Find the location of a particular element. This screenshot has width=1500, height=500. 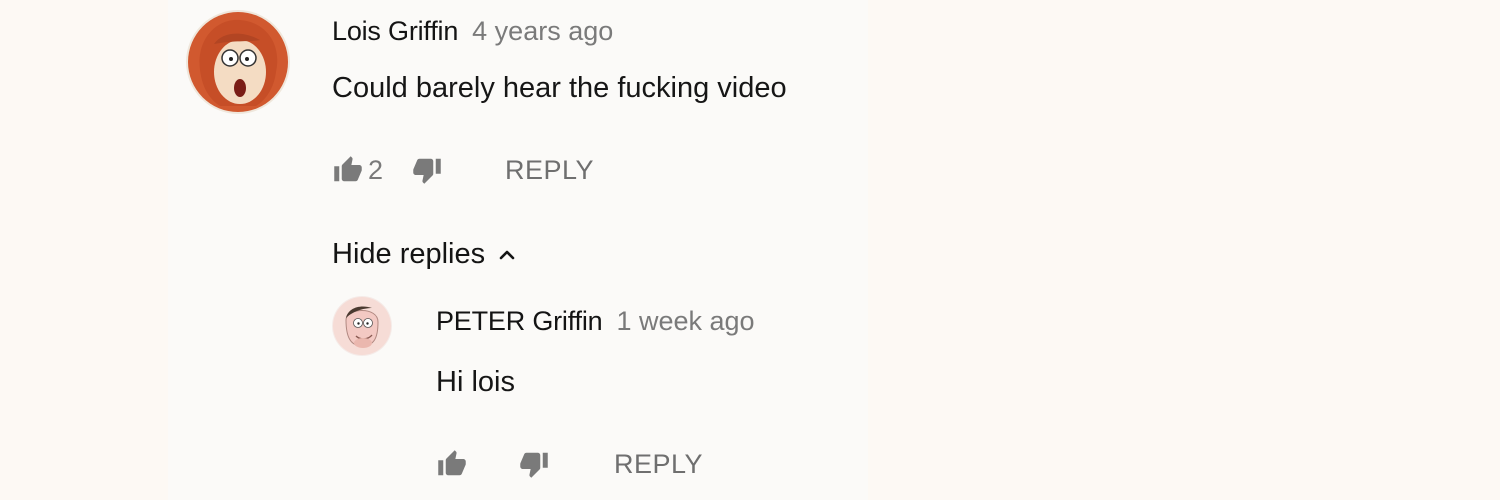

comment-header: Lois Griffin 4 years ago is located at coordinates (472, 31).